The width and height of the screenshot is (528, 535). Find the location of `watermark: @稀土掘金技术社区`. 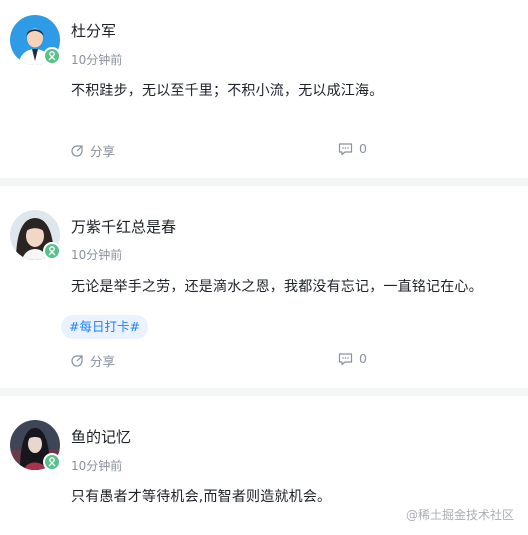

watermark: @稀土掘金技术社区 is located at coordinates (459, 515).